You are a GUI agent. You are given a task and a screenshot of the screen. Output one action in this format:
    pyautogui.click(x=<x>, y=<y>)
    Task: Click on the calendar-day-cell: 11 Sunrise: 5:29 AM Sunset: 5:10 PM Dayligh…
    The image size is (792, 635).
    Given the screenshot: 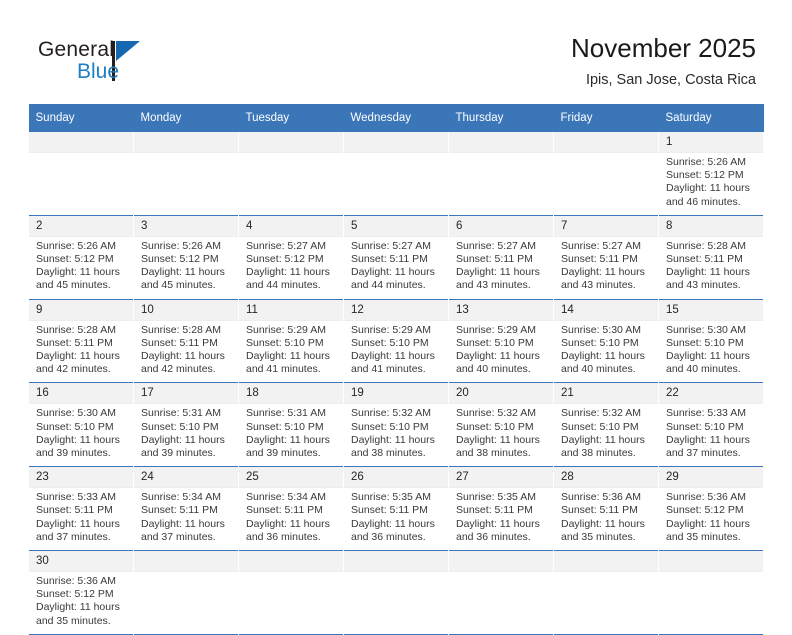 What is the action you would take?
    pyautogui.click(x=291, y=341)
    